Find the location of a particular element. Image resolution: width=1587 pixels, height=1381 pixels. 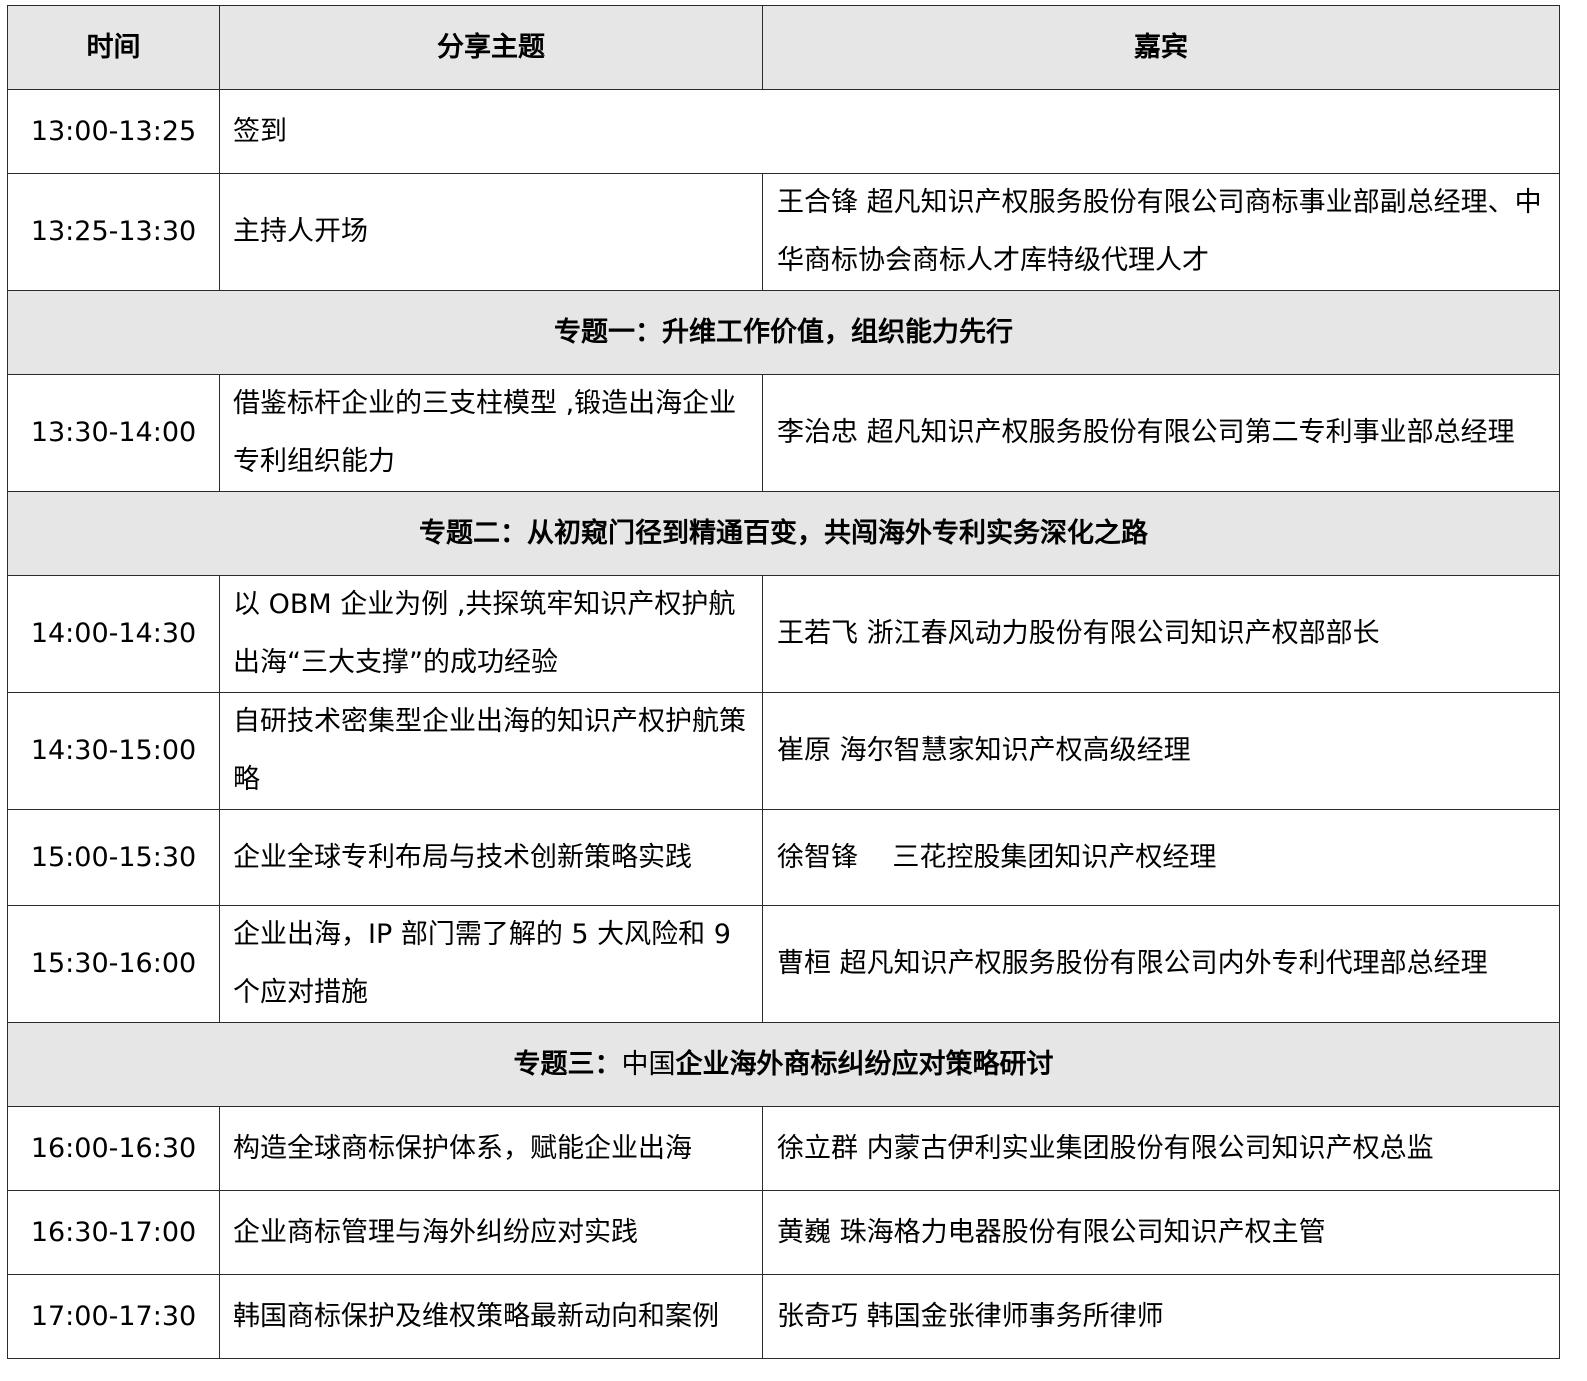

row-guest: 王若飞 浙江春风动力股份有限公司知识产权部部长 is located at coordinates (1161, 634).